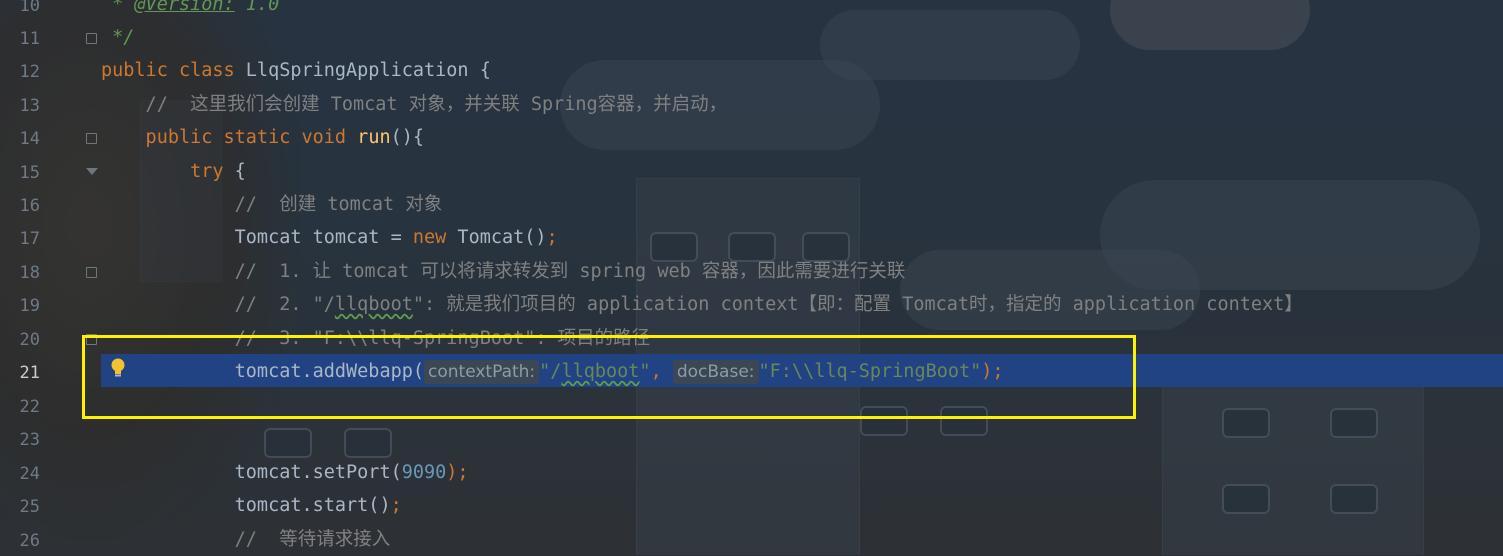 The width and height of the screenshot is (1503, 556). What do you see at coordinates (251, 472) in the screenshot?
I see `method-call: tomcat.setPort(` at bounding box center [251, 472].